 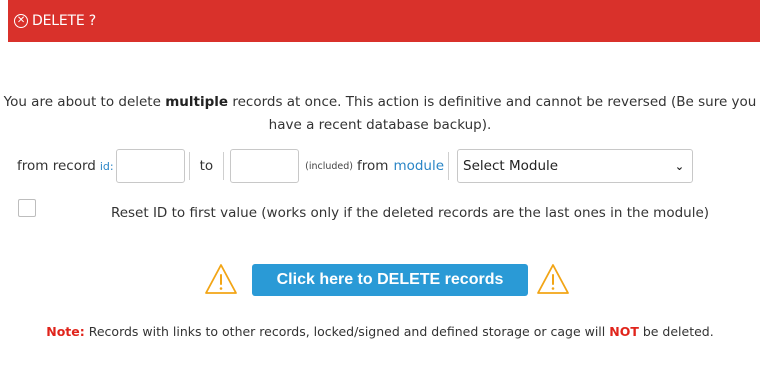 I want to click on circle-x-icon: ✕, so click(x=21, y=21).